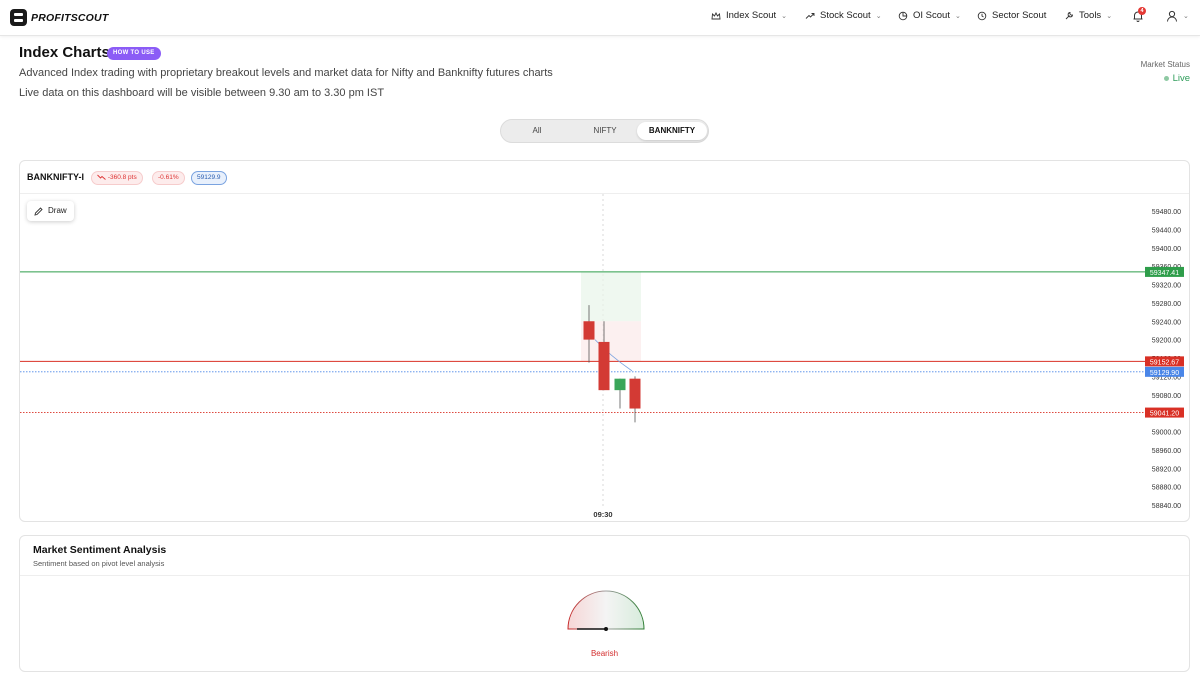  I want to click on change-points-badge: -360.8 pts, so click(117, 178).